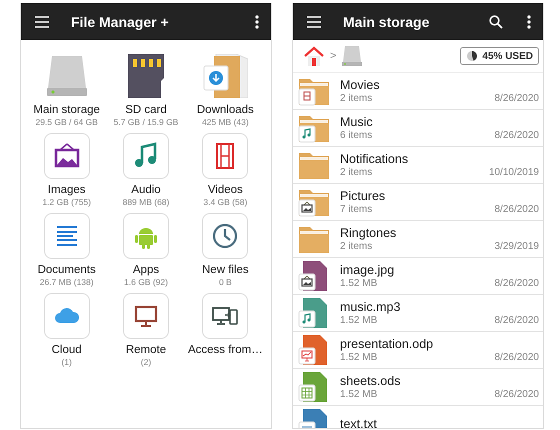 The height and width of the screenshot is (430, 560). What do you see at coordinates (225, 190) in the screenshot?
I see `tile-label: Videos` at bounding box center [225, 190].